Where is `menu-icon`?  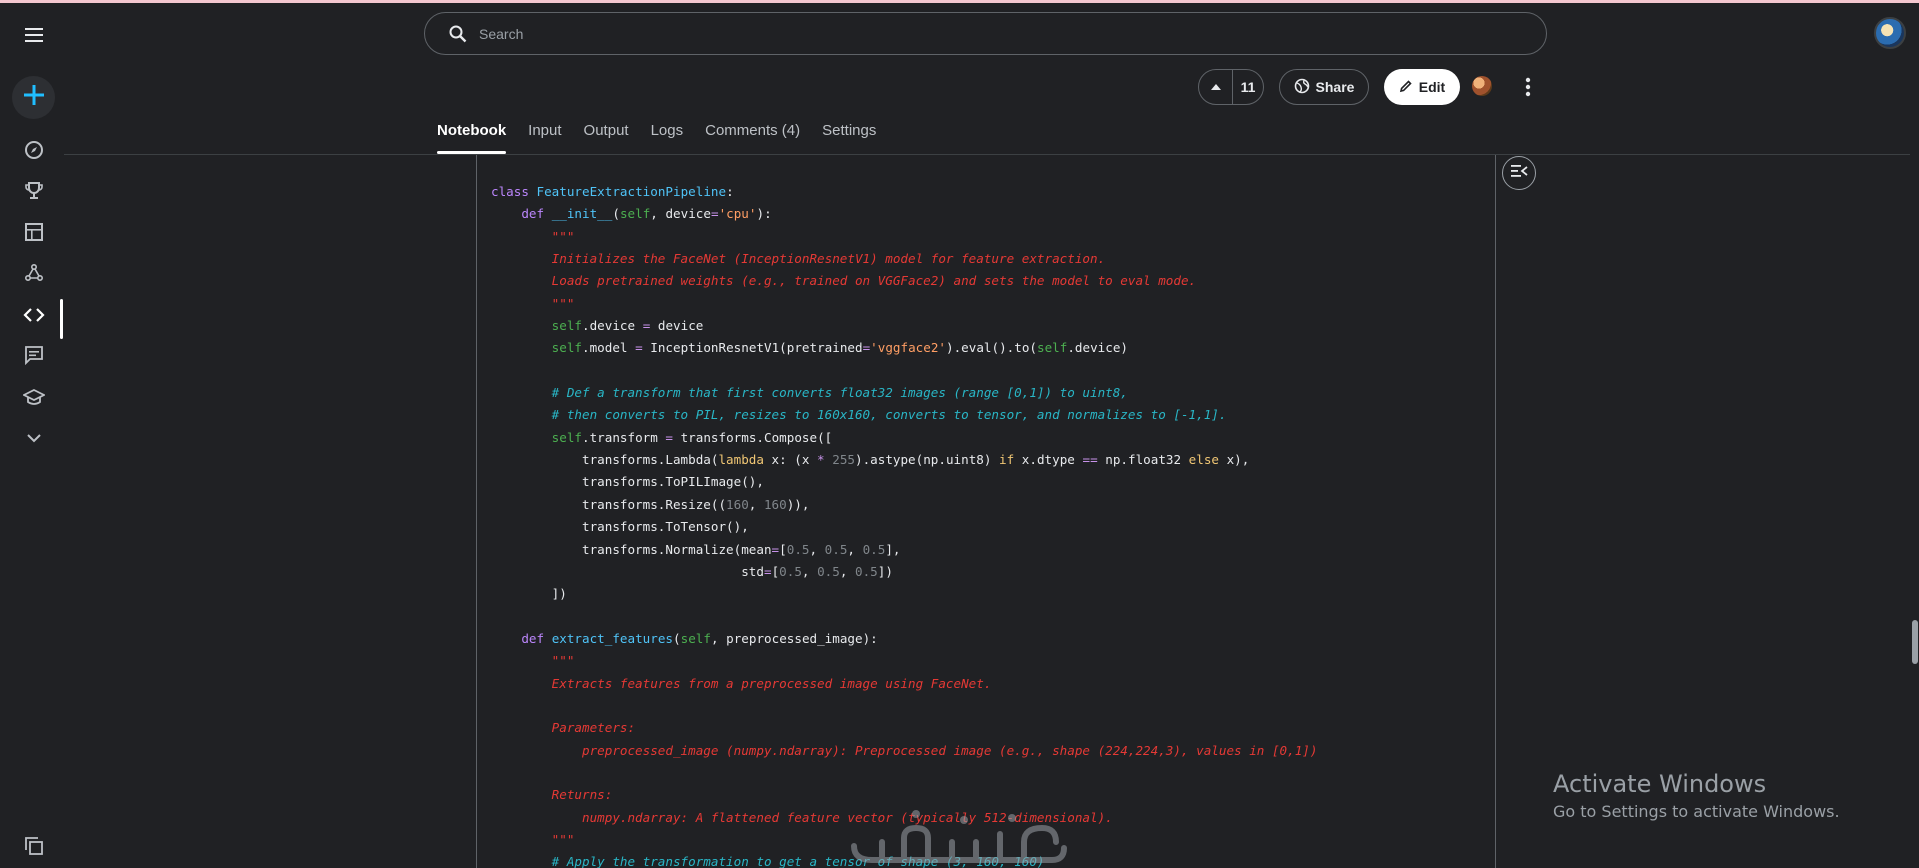
menu-icon is located at coordinates (34, 35).